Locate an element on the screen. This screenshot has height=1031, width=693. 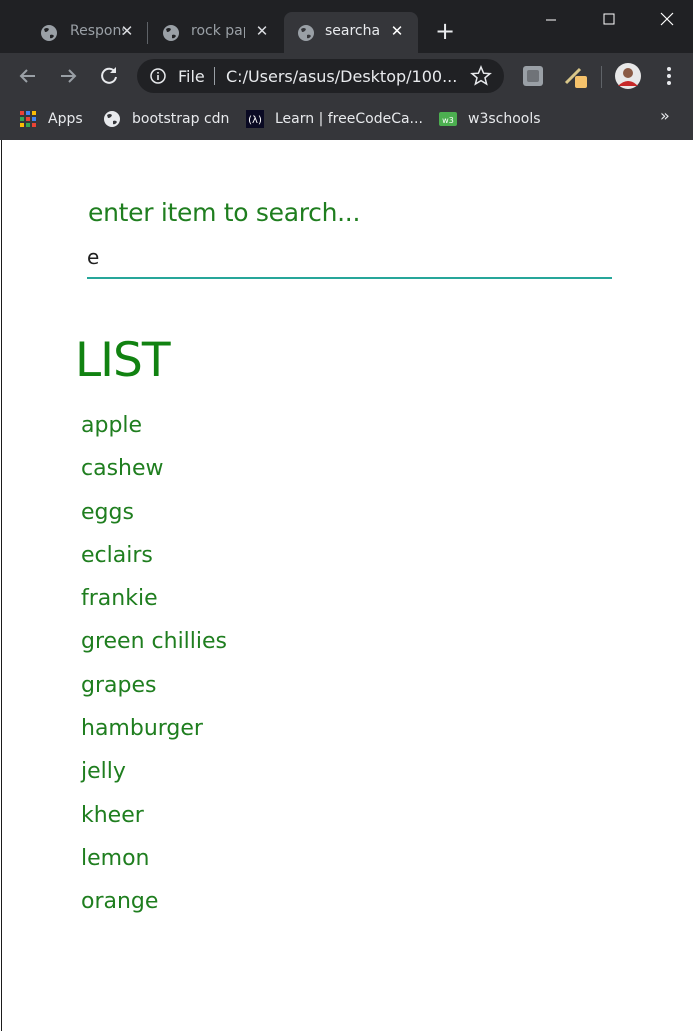
bookmark-w3schools: w3 w3schools is located at coordinates (490, 119).